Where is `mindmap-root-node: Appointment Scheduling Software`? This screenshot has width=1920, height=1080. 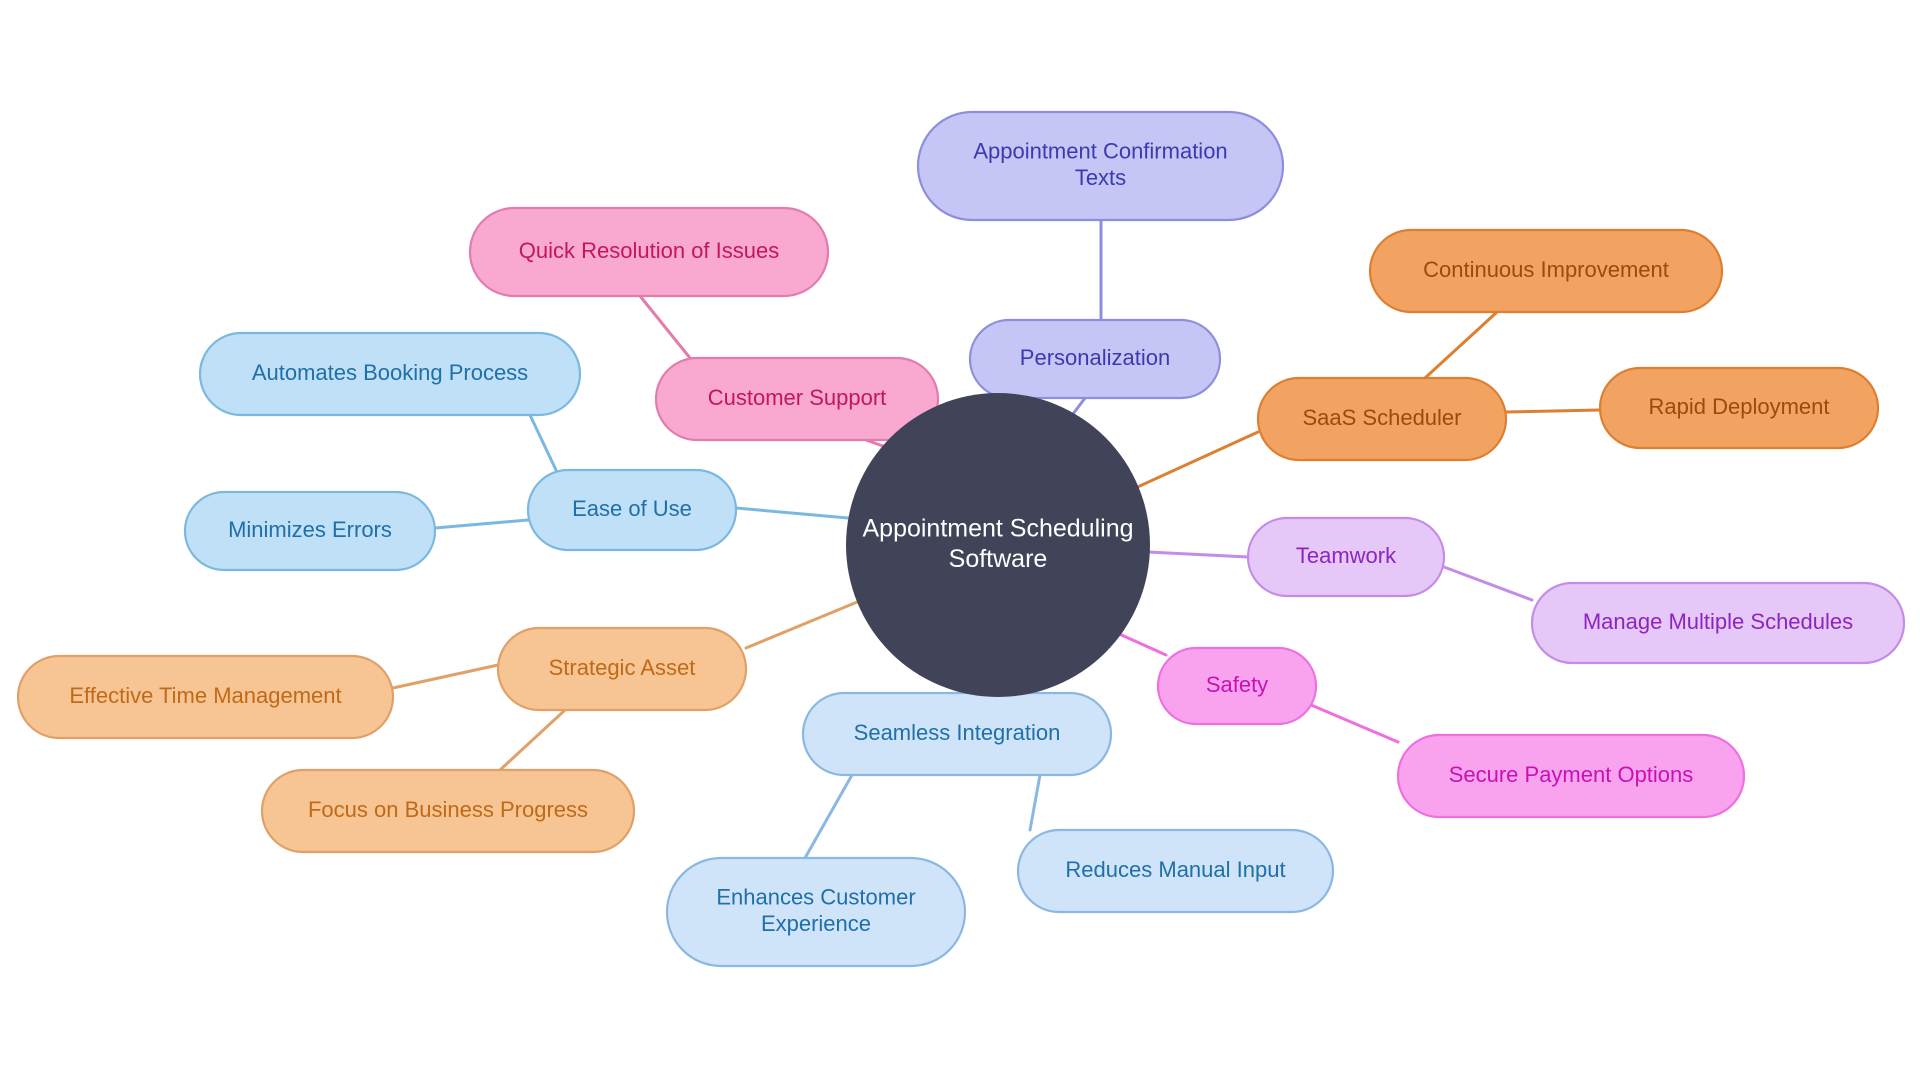
mindmap-root-node: Appointment Scheduling Software is located at coordinates (998, 545).